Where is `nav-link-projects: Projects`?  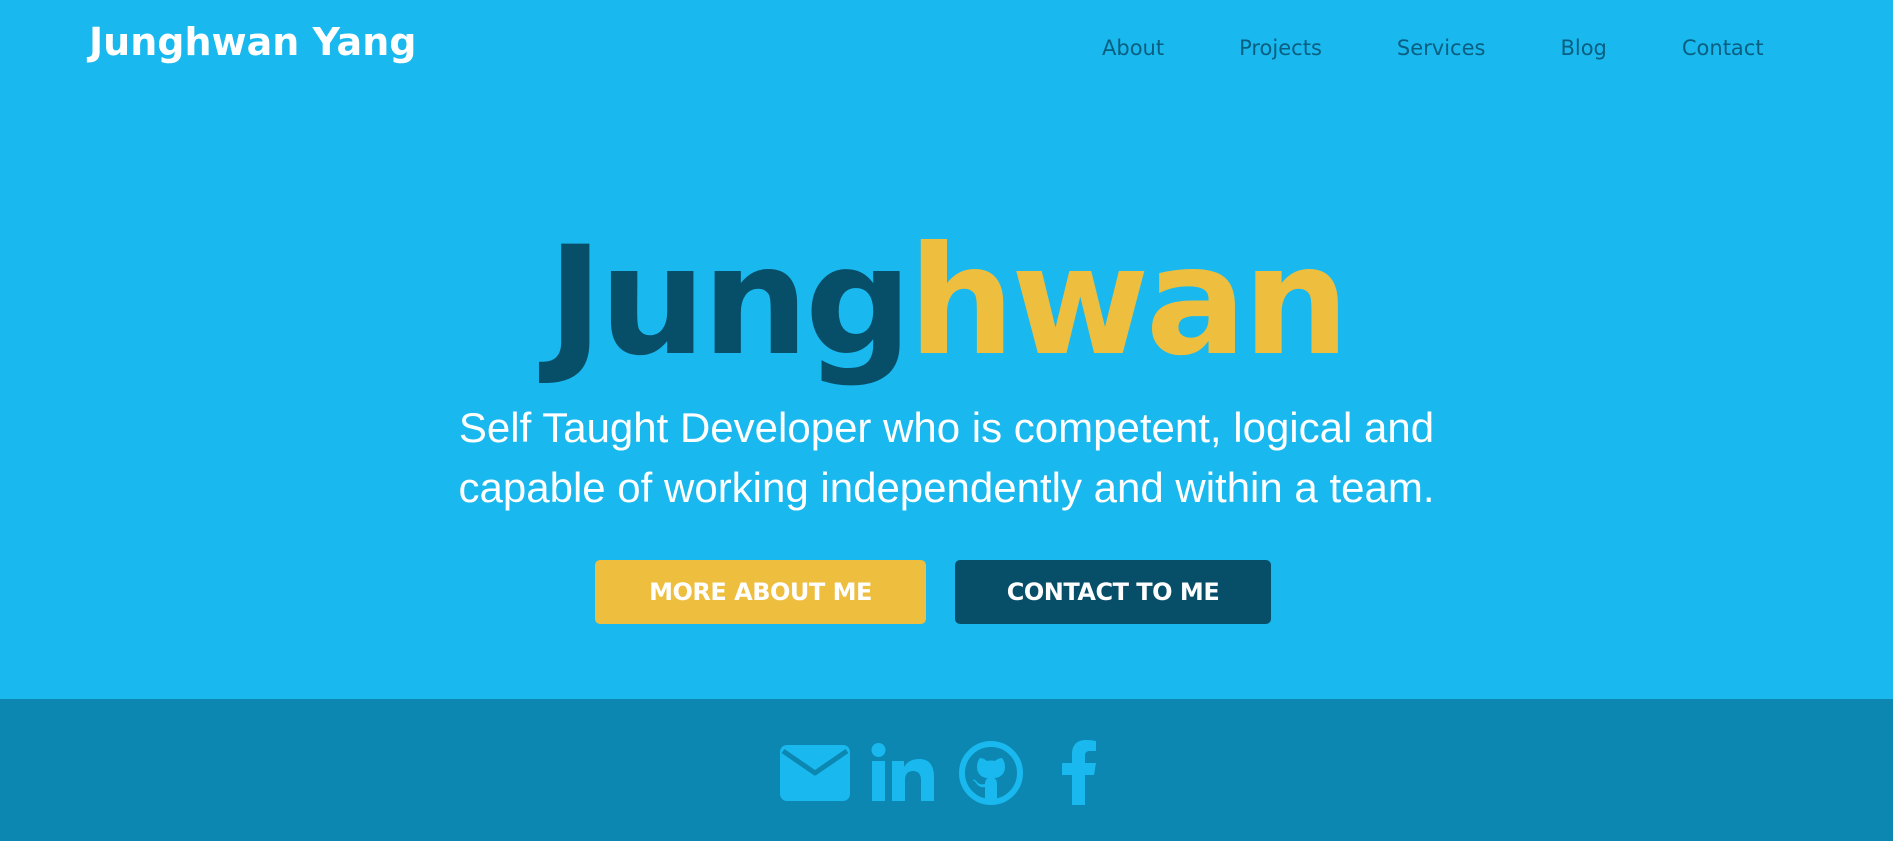
nav-link-projects: Projects is located at coordinates (1280, 48).